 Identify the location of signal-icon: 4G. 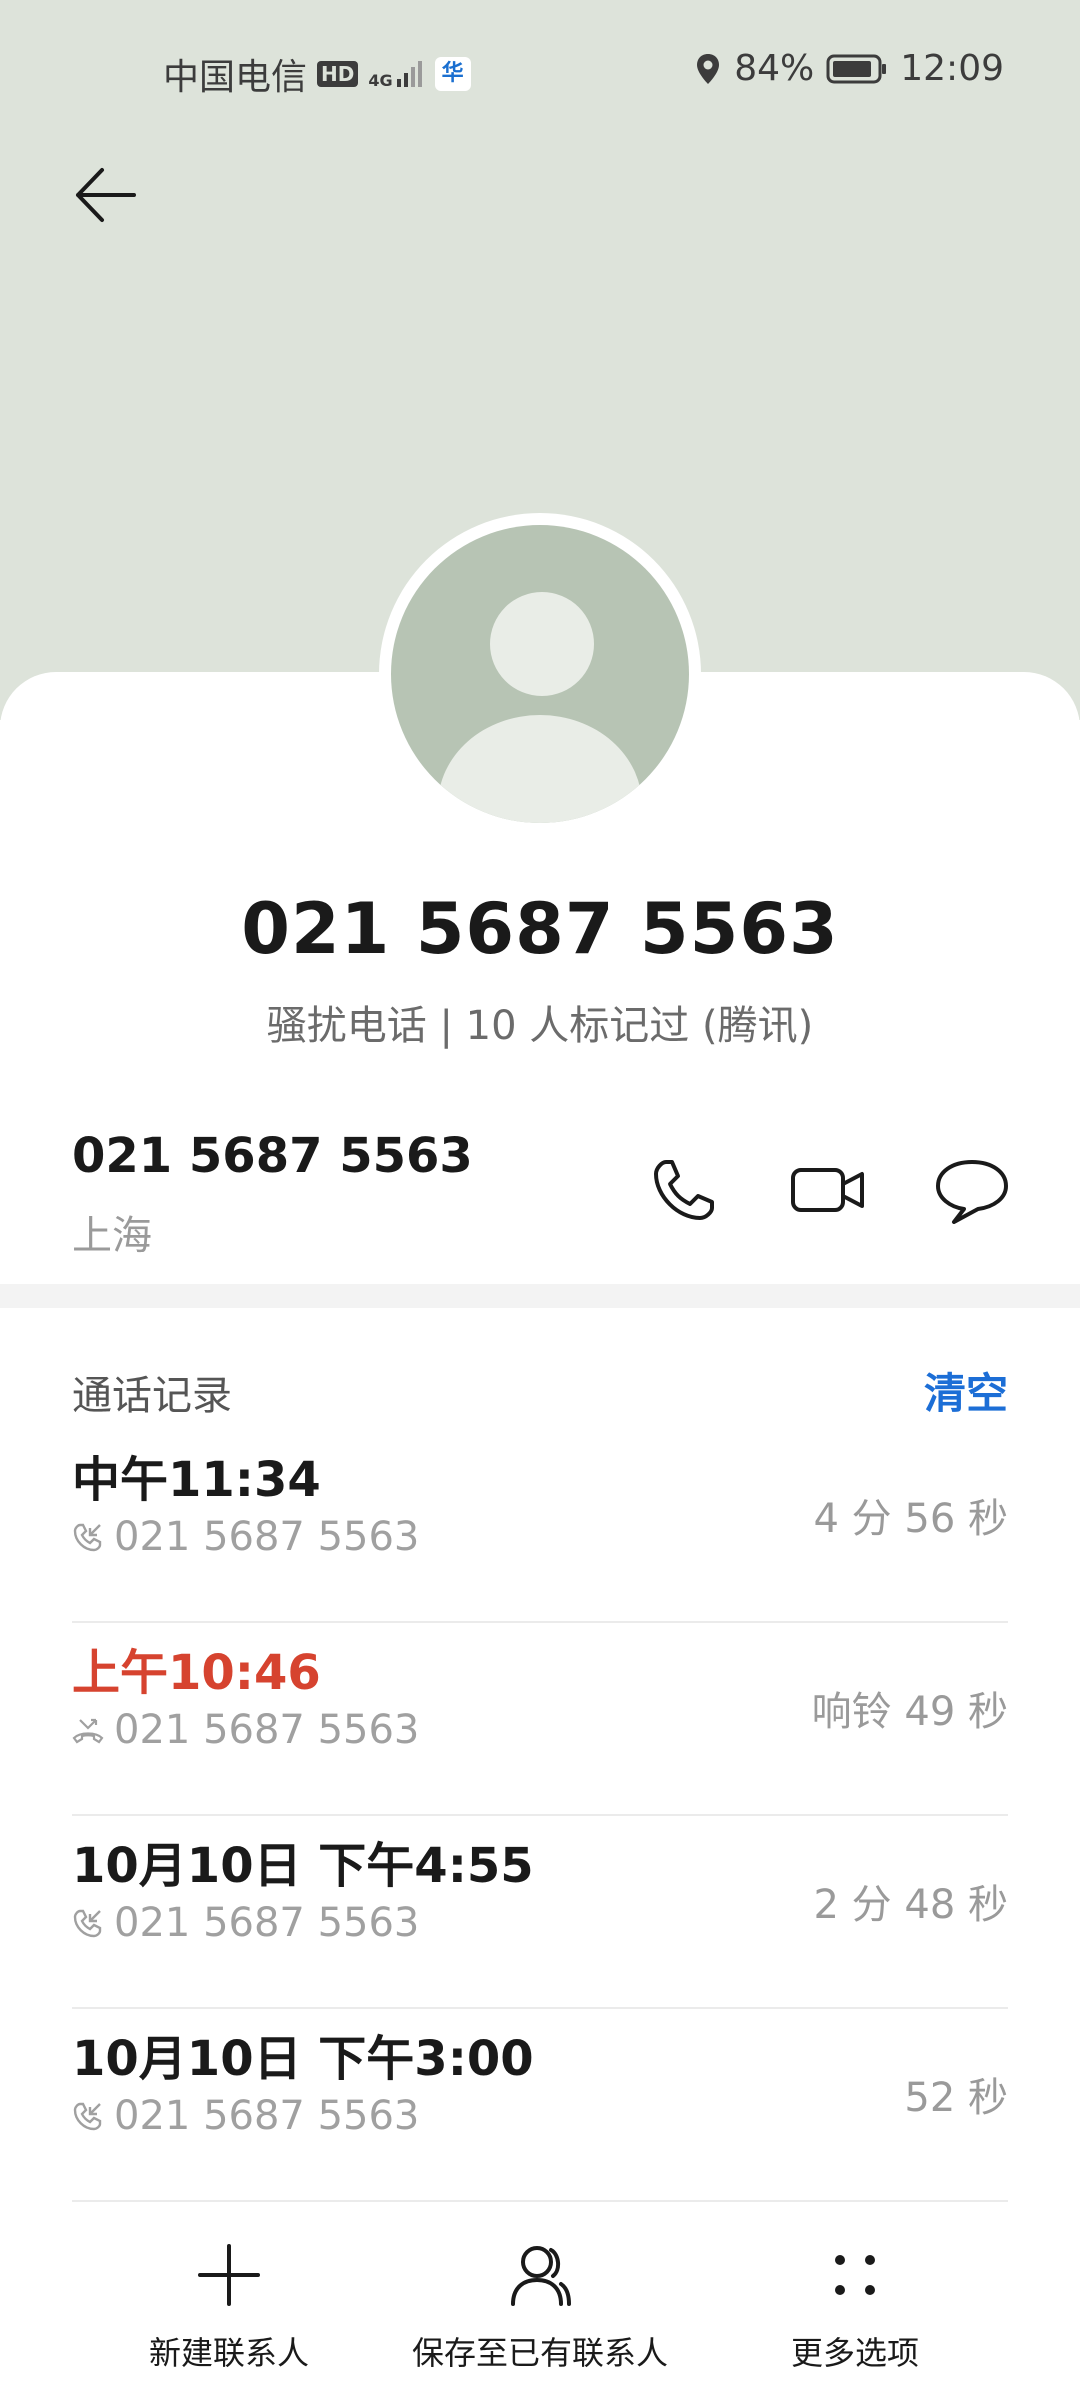
(396, 74).